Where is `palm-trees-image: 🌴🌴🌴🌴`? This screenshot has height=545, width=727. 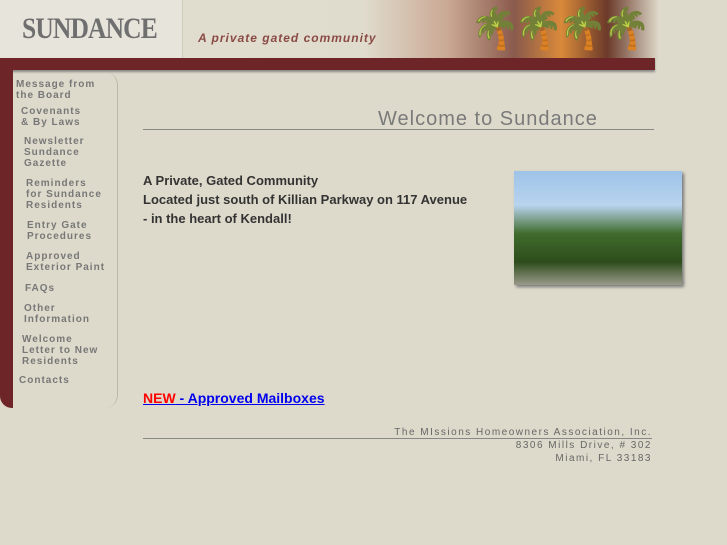 palm-trees-image: 🌴🌴🌴🌴 is located at coordinates (560, 29).